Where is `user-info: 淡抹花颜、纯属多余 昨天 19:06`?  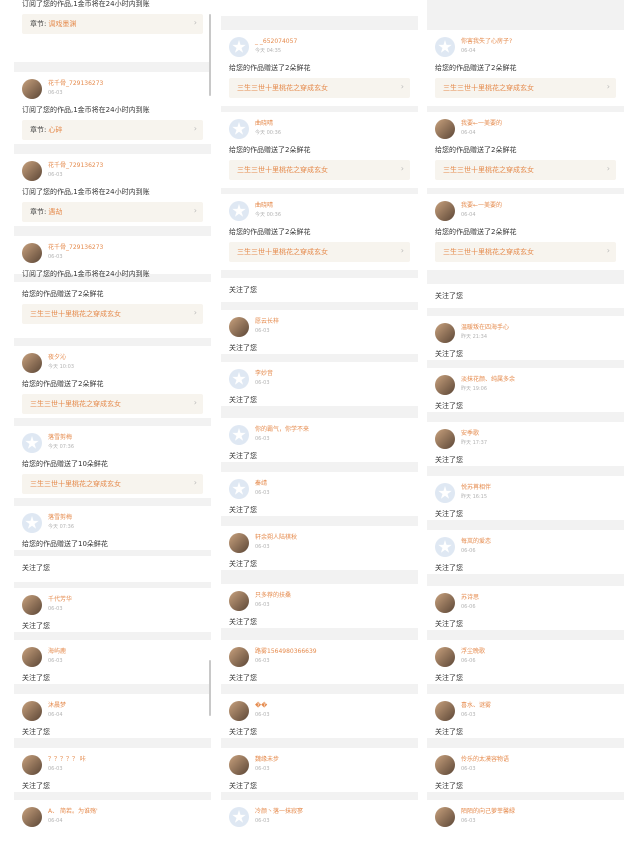
user-info: 淡抹花颜、纯属多余 昨天 19:06 is located at coordinates (527, 386).